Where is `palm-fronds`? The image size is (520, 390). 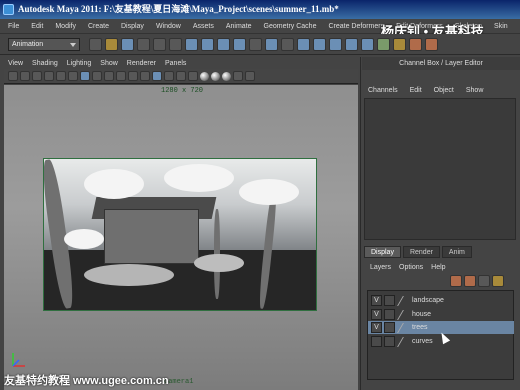
palm-fronds is located at coordinates (84, 239).